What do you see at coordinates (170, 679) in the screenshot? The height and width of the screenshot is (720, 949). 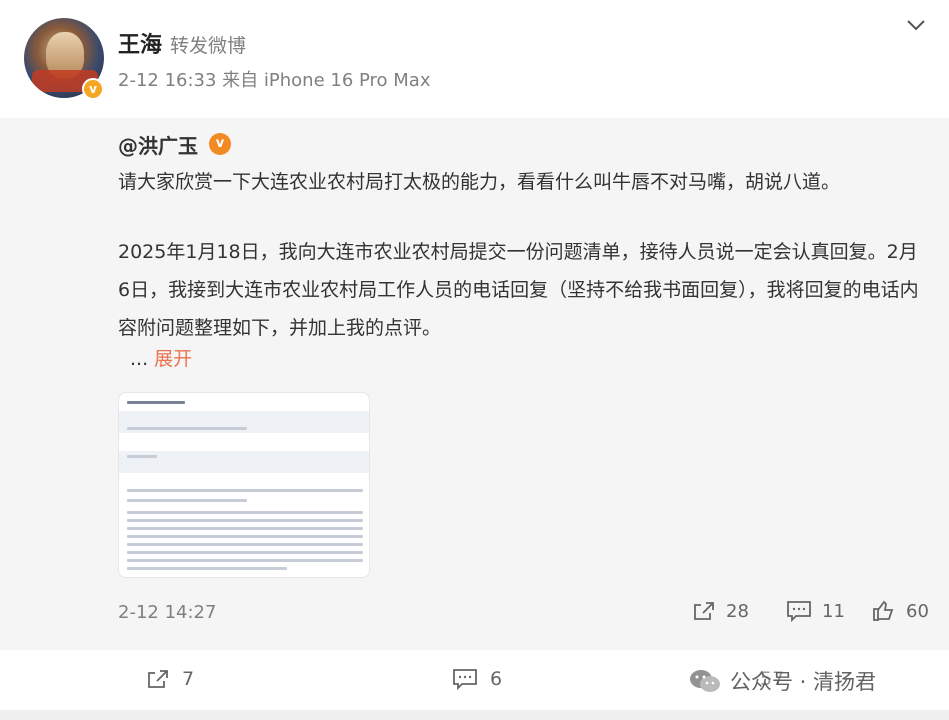 I see `repost-button: 7` at bounding box center [170, 679].